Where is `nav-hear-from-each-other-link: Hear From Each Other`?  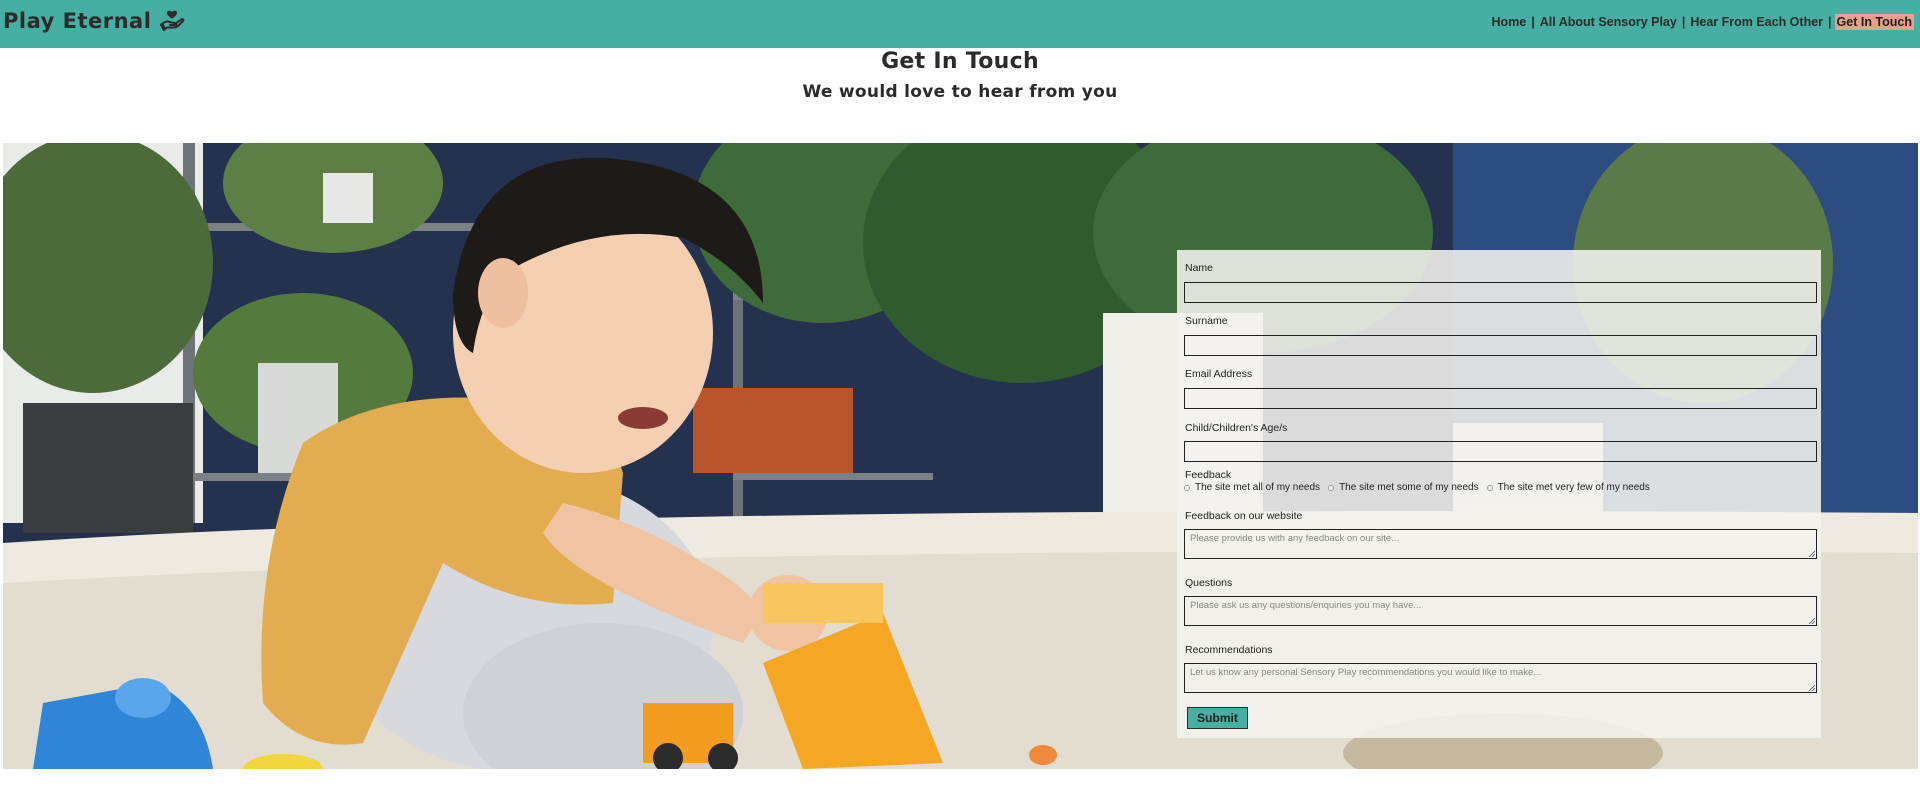 nav-hear-from-each-other-link: Hear From Each Other is located at coordinates (1756, 22).